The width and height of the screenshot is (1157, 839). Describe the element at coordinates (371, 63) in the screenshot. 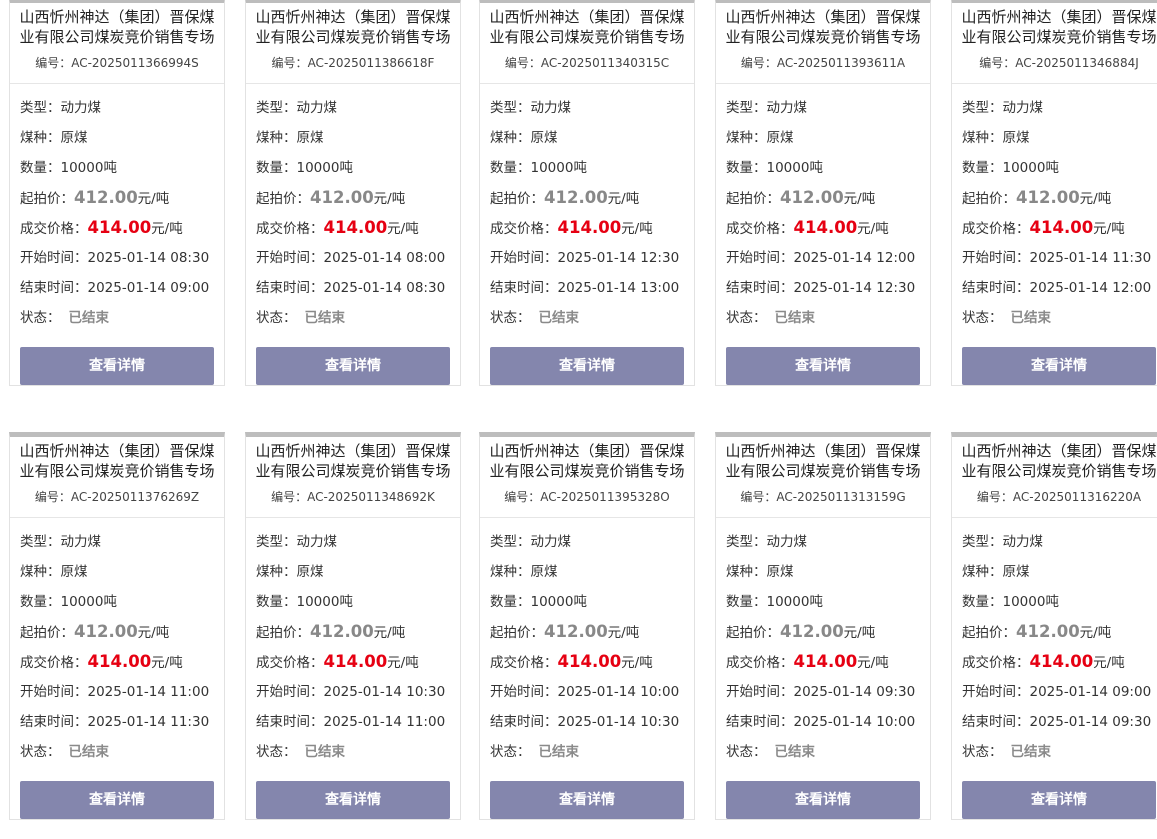

I see `code-value: AC-2025011386618F` at that location.